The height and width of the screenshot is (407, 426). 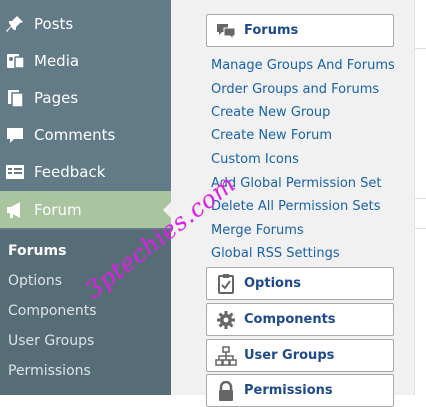 I want to click on pages-icon, so click(x=16, y=99).